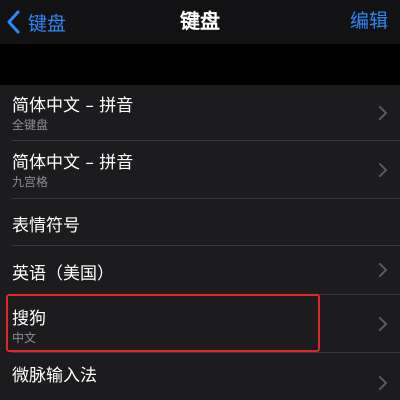 The width and height of the screenshot is (400, 400). Describe the element at coordinates (369, 22) in the screenshot. I see `edit-button: 编辑` at that location.